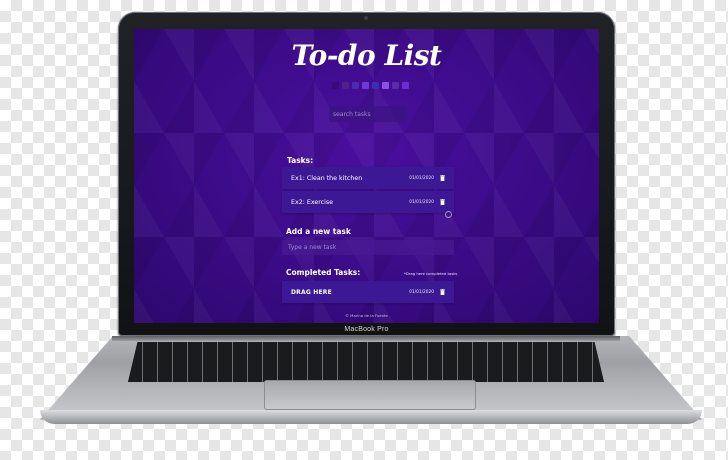  What do you see at coordinates (368, 292) in the screenshot?
I see `completed-task-dropzone: DRAG HERE 01/01/2020` at bounding box center [368, 292].